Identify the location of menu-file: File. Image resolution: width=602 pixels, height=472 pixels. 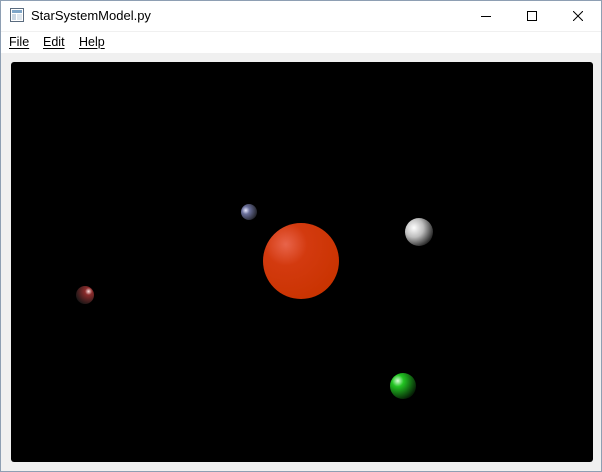
(19, 42).